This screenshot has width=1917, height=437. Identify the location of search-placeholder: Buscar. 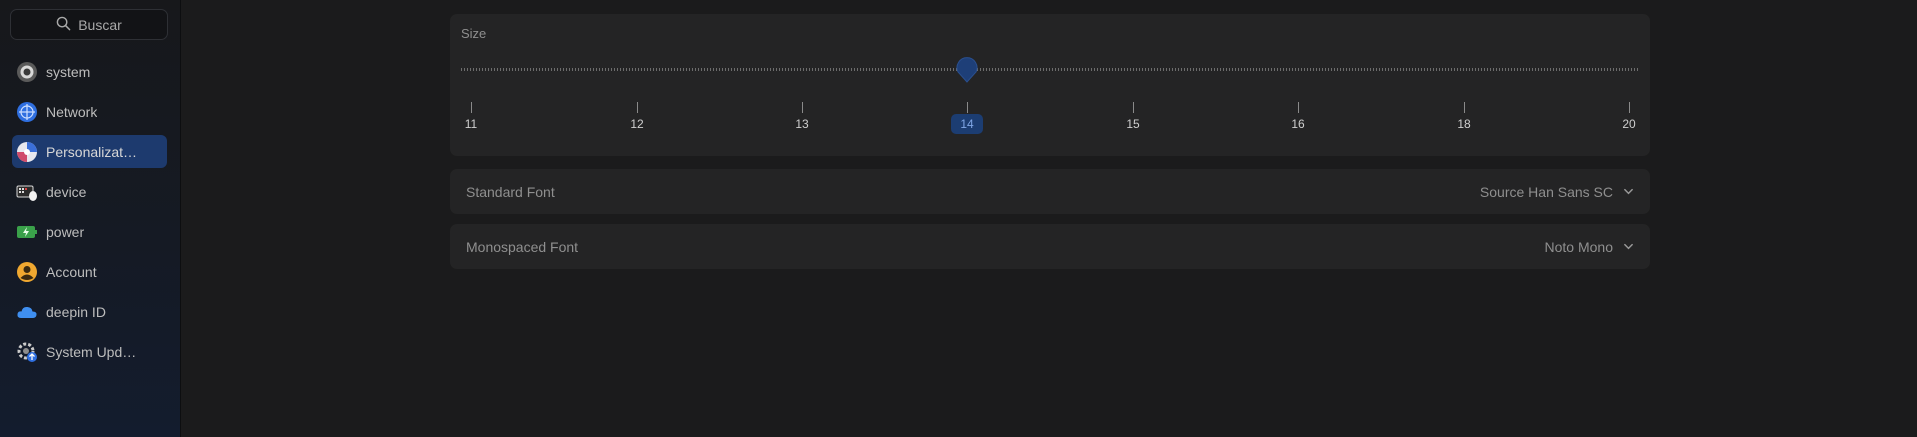
(100, 24).